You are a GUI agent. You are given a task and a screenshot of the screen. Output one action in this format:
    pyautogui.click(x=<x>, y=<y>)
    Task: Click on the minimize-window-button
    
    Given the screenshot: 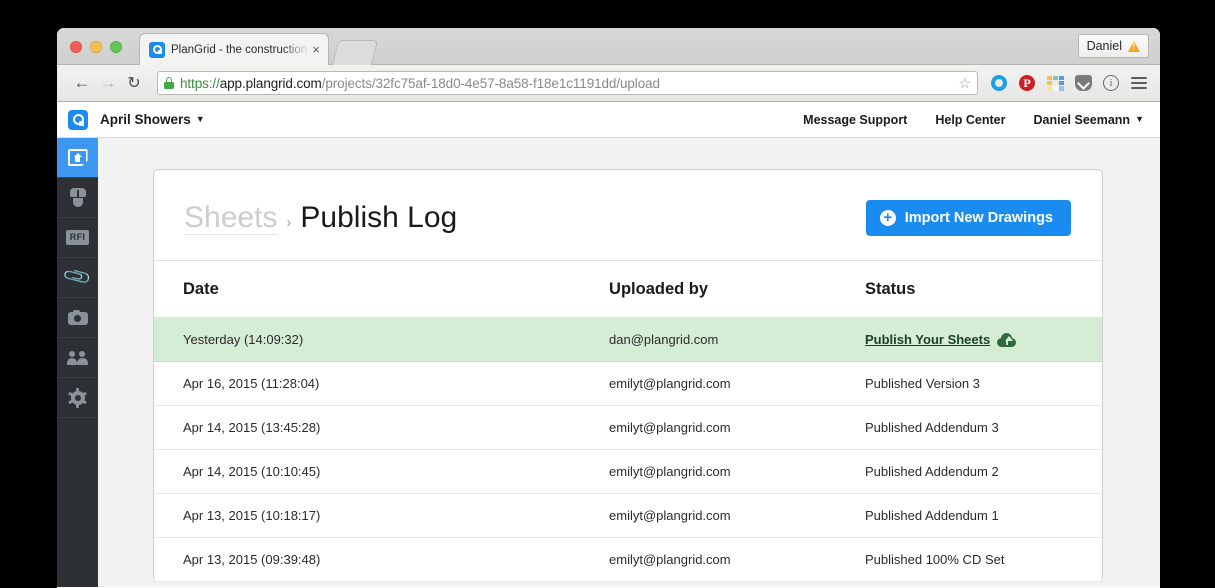 What is the action you would take?
    pyautogui.click(x=96, y=47)
    